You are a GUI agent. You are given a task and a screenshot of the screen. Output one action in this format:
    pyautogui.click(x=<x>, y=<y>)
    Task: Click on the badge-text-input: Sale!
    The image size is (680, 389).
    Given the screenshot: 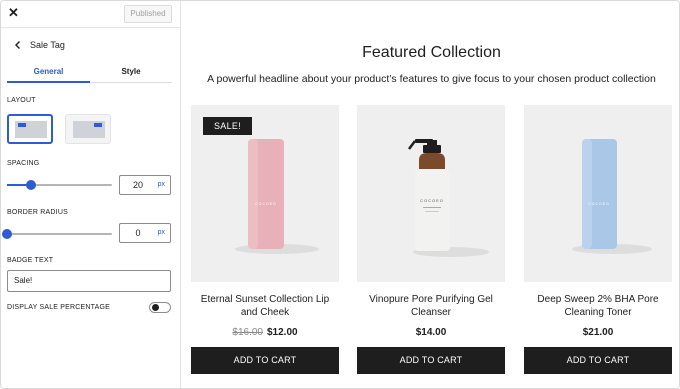 What is the action you would take?
    pyautogui.click(x=89, y=281)
    